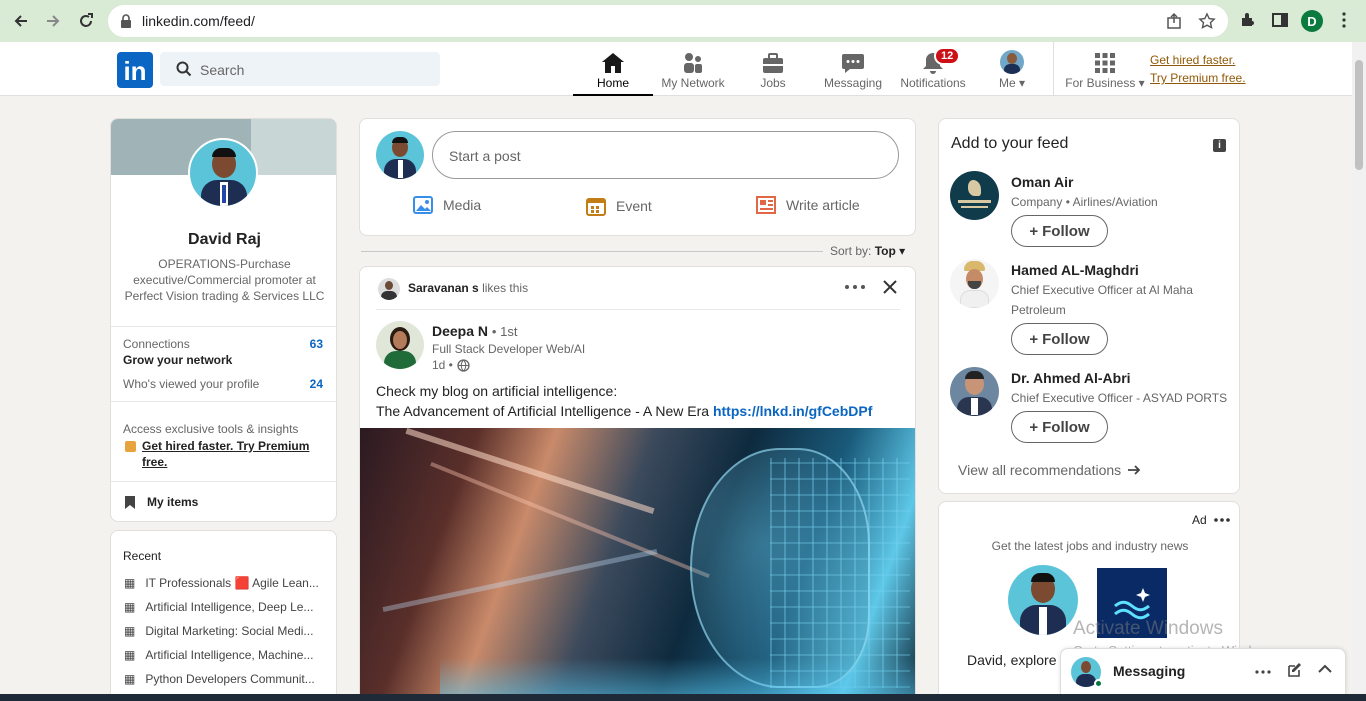 The image size is (1366, 701). I want to click on author-name: Deepa N, so click(460, 331).